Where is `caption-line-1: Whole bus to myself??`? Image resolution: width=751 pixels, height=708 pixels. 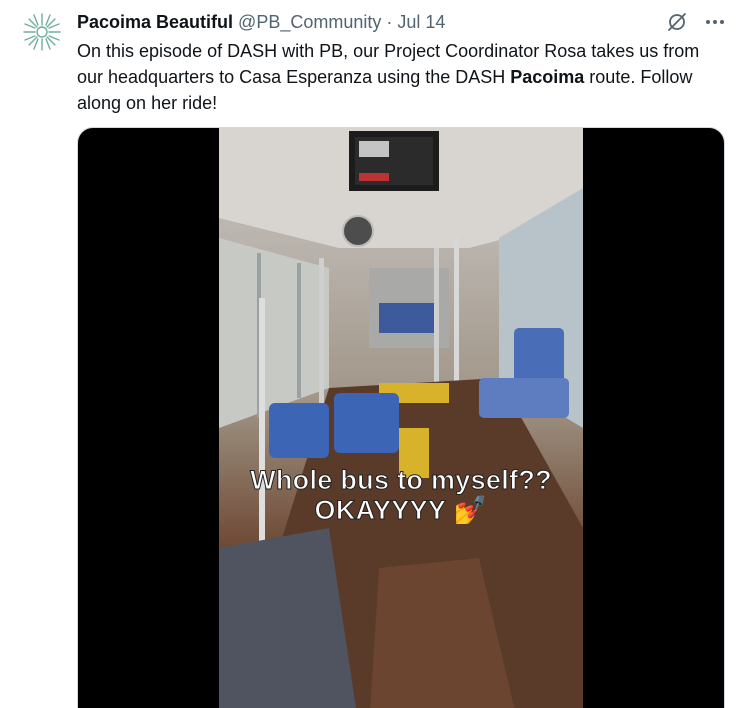 caption-line-1: Whole bus to myself?? is located at coordinates (401, 480).